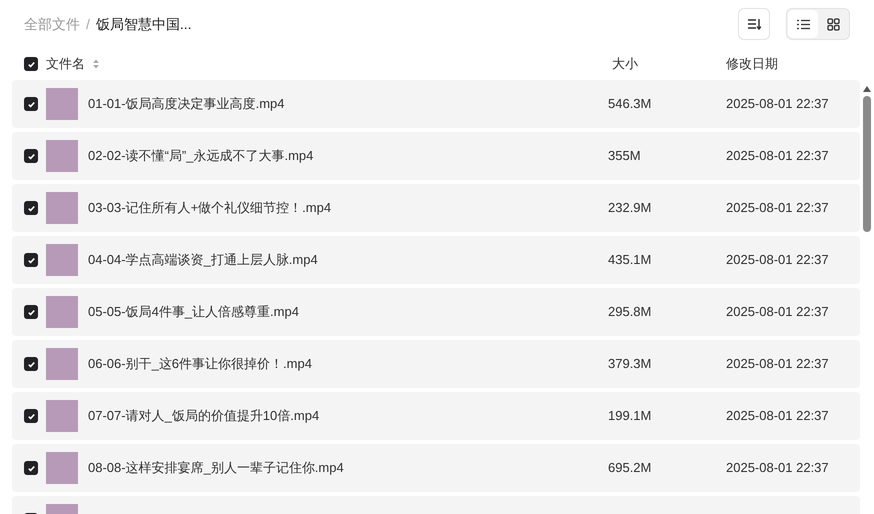 This screenshot has height=514, width=874. I want to click on file-row: 05-05-饭局4件事_让人倍感尊重.mp4 295.8M 2025-08-01 22:37, so click(436, 312).